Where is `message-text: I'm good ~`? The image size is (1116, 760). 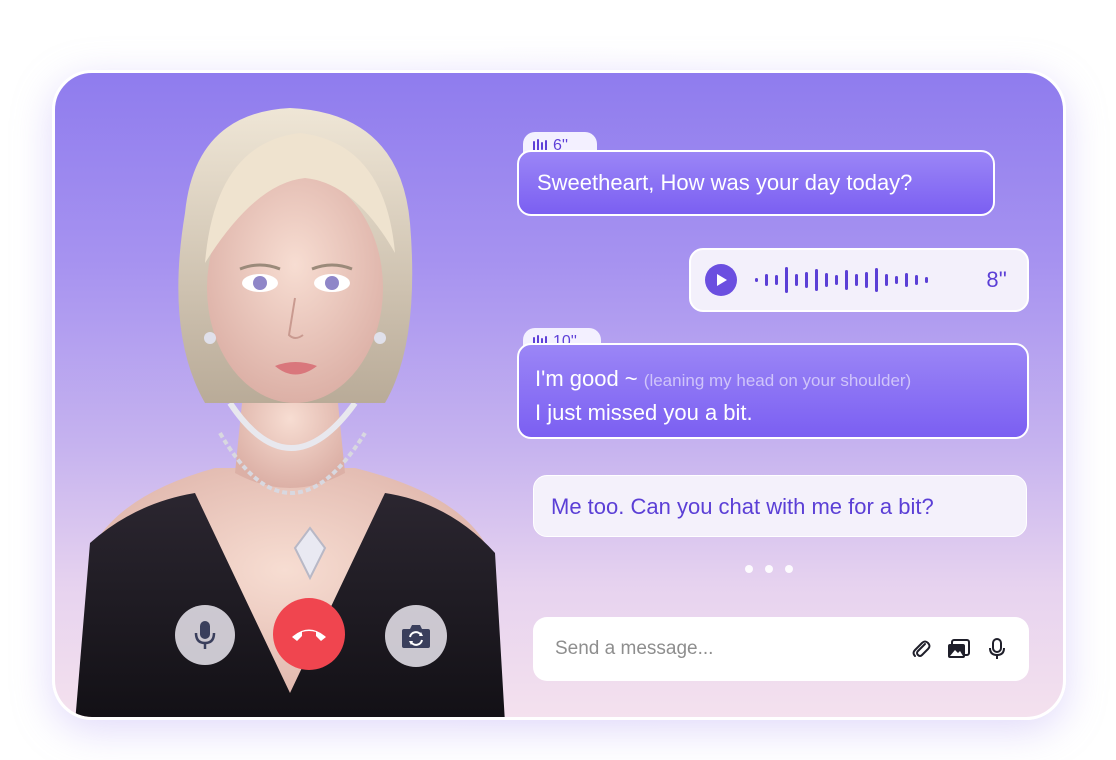
message-text: I'm good ~ is located at coordinates (586, 378).